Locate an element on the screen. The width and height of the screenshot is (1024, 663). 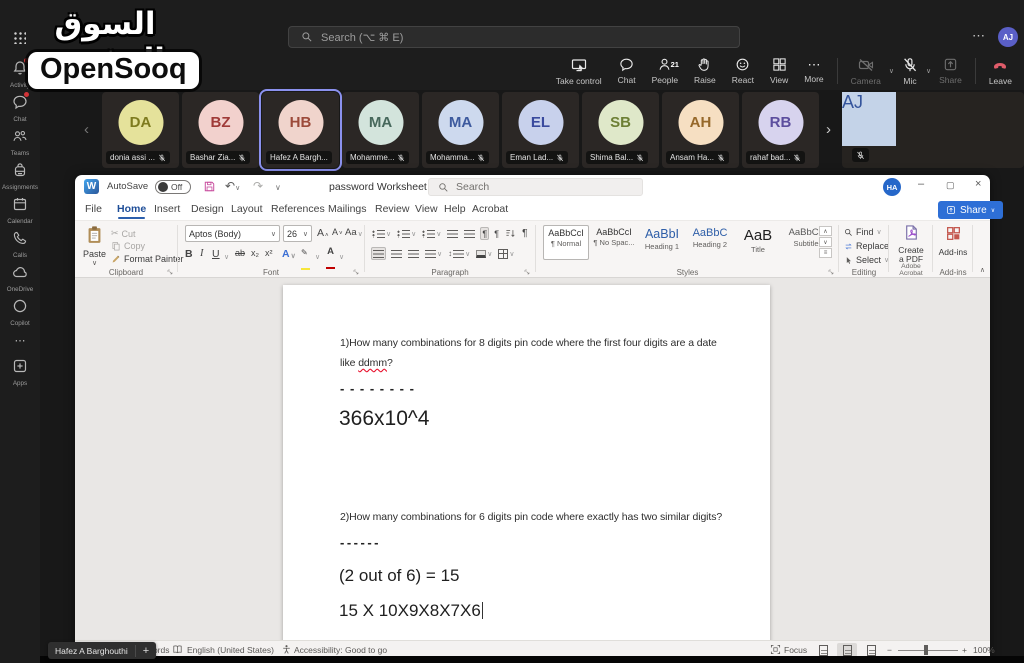
style-title: AaB Title is located at coordinates (758, 242).